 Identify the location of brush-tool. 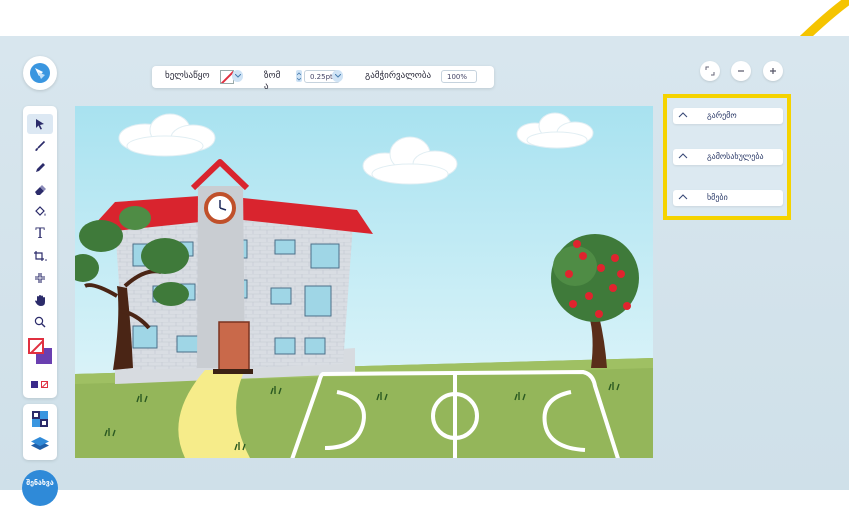
(40, 146).